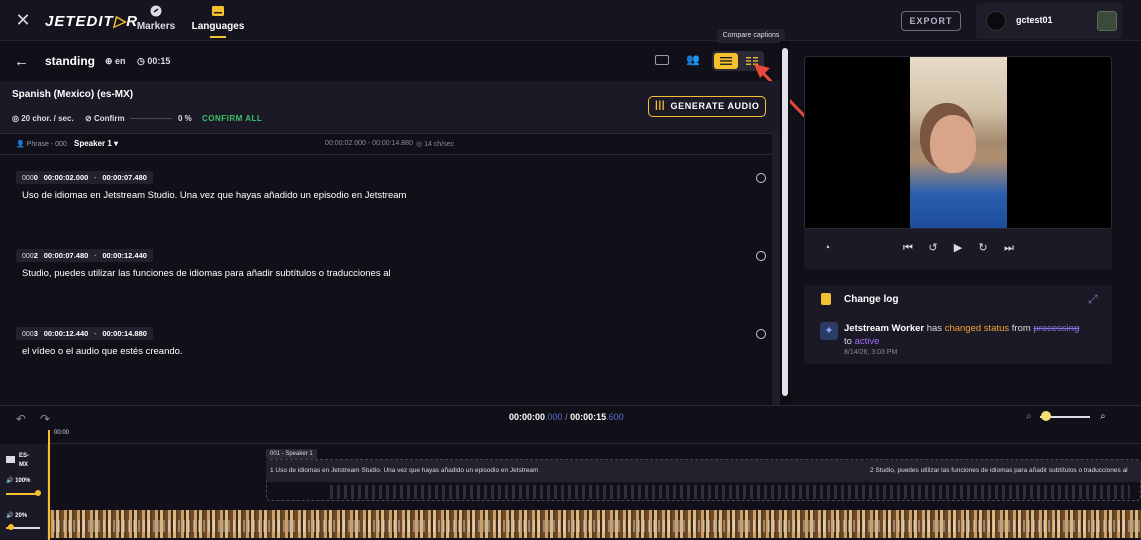  What do you see at coordinates (73, 94) in the screenshot?
I see `target-language: Spanish (Mexico) (es-MX)` at bounding box center [73, 94].